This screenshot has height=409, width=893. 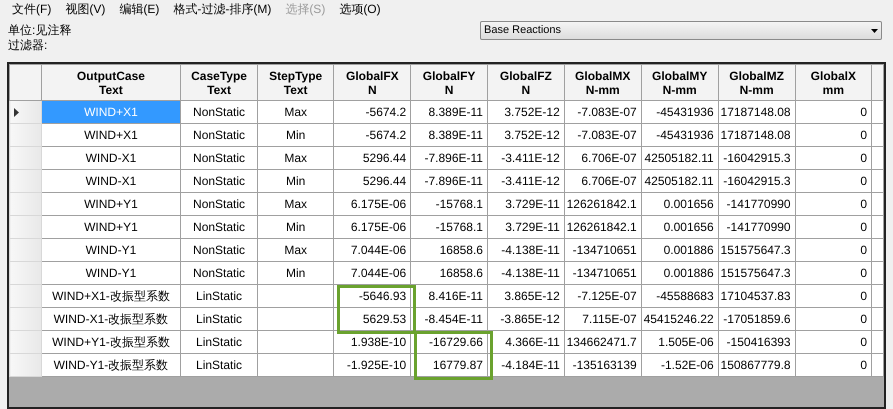 I want to click on column-header: CaseType Text, so click(x=219, y=82).